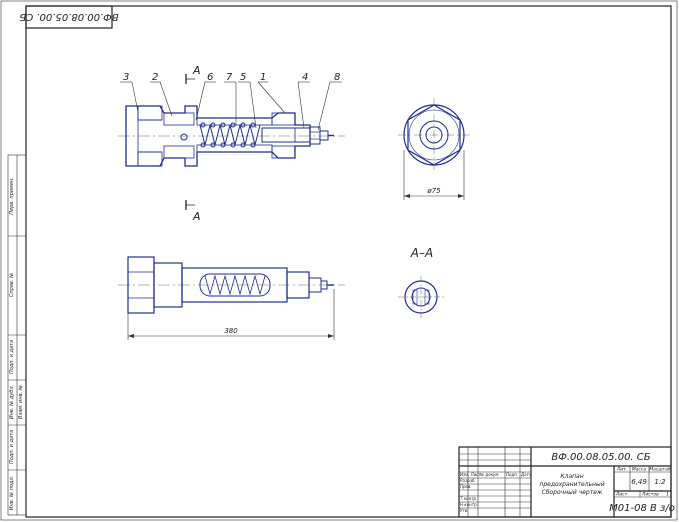 This screenshot has height=522, width=679. I want to click on tb-name-1: Клапан, so click(571, 476).